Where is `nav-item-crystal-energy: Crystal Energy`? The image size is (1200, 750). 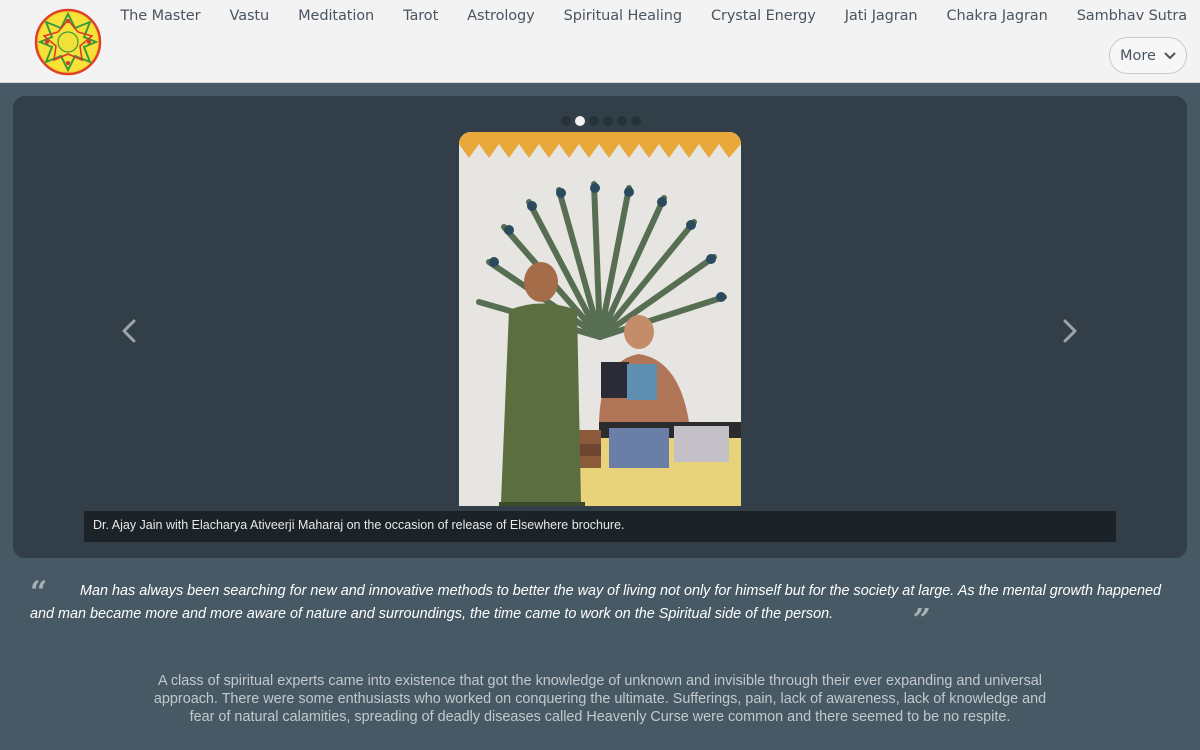
nav-item-crystal-energy: Crystal Energy is located at coordinates (763, 16).